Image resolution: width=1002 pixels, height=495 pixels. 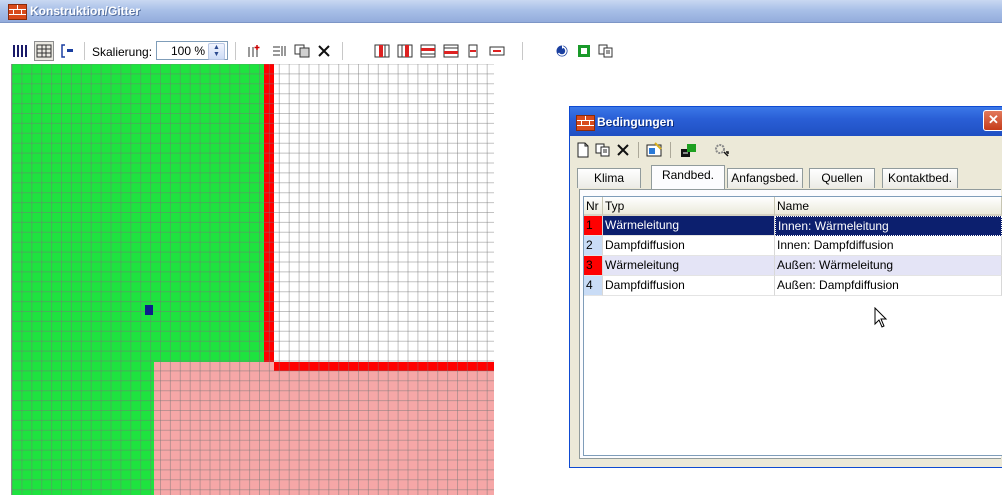 I want to click on table-row: 4 Dampfdiffusion Außen: Dampfdiffusion, so click(x=793, y=286).